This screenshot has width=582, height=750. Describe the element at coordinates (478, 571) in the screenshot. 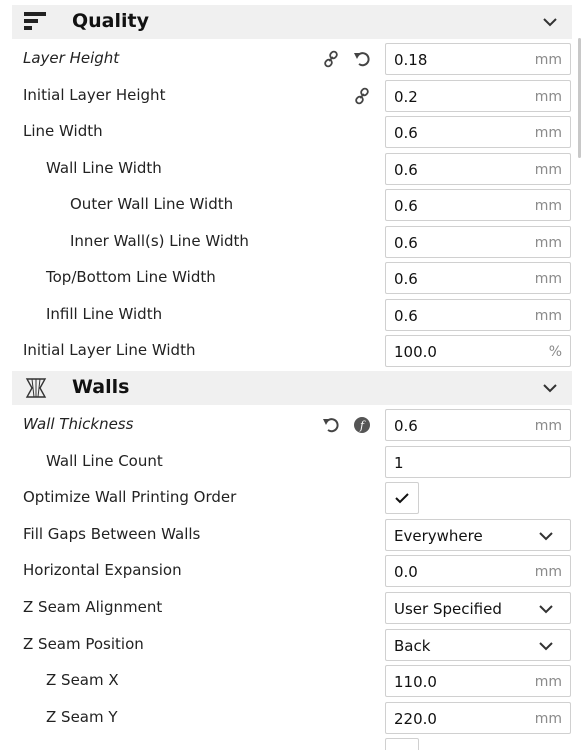

I see `horizontal-expansion-input: 0.0 mm` at that location.